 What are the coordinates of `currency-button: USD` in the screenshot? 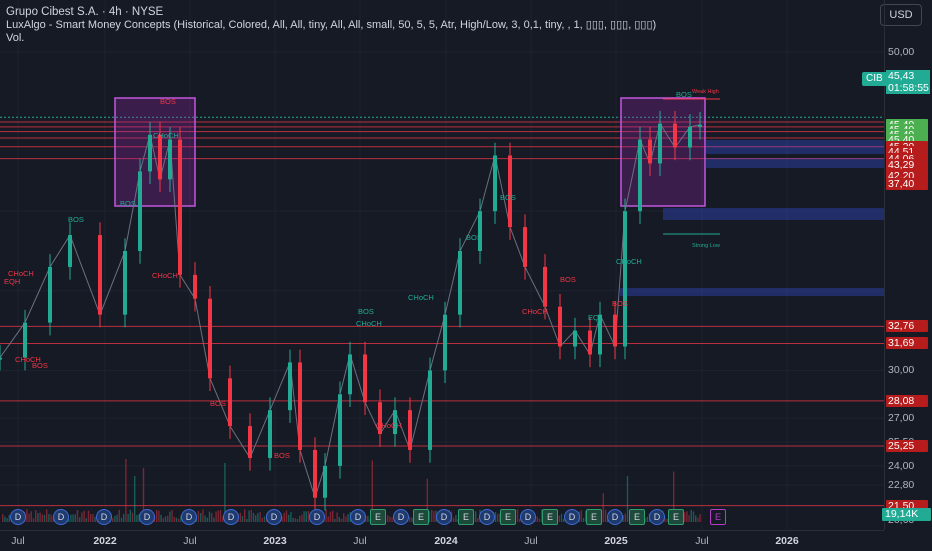 It's located at (901, 15).